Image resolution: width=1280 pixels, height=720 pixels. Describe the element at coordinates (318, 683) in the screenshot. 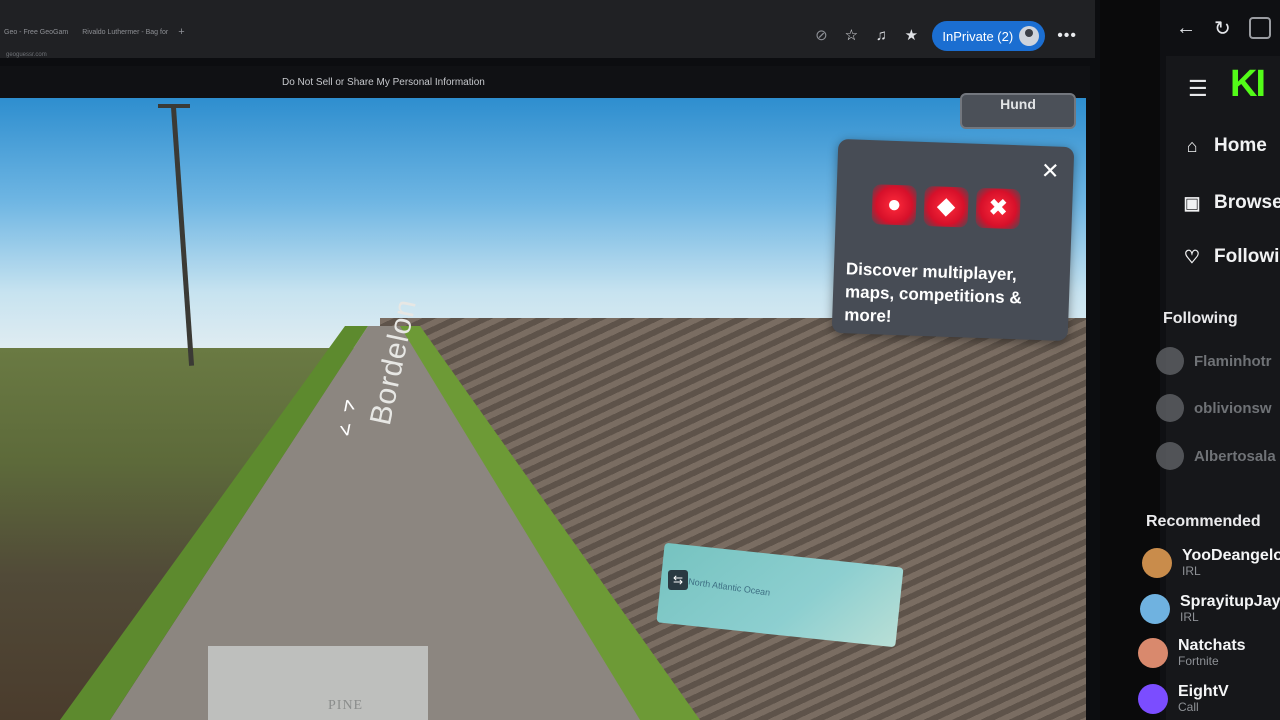

I see `map-preview-strip` at that location.